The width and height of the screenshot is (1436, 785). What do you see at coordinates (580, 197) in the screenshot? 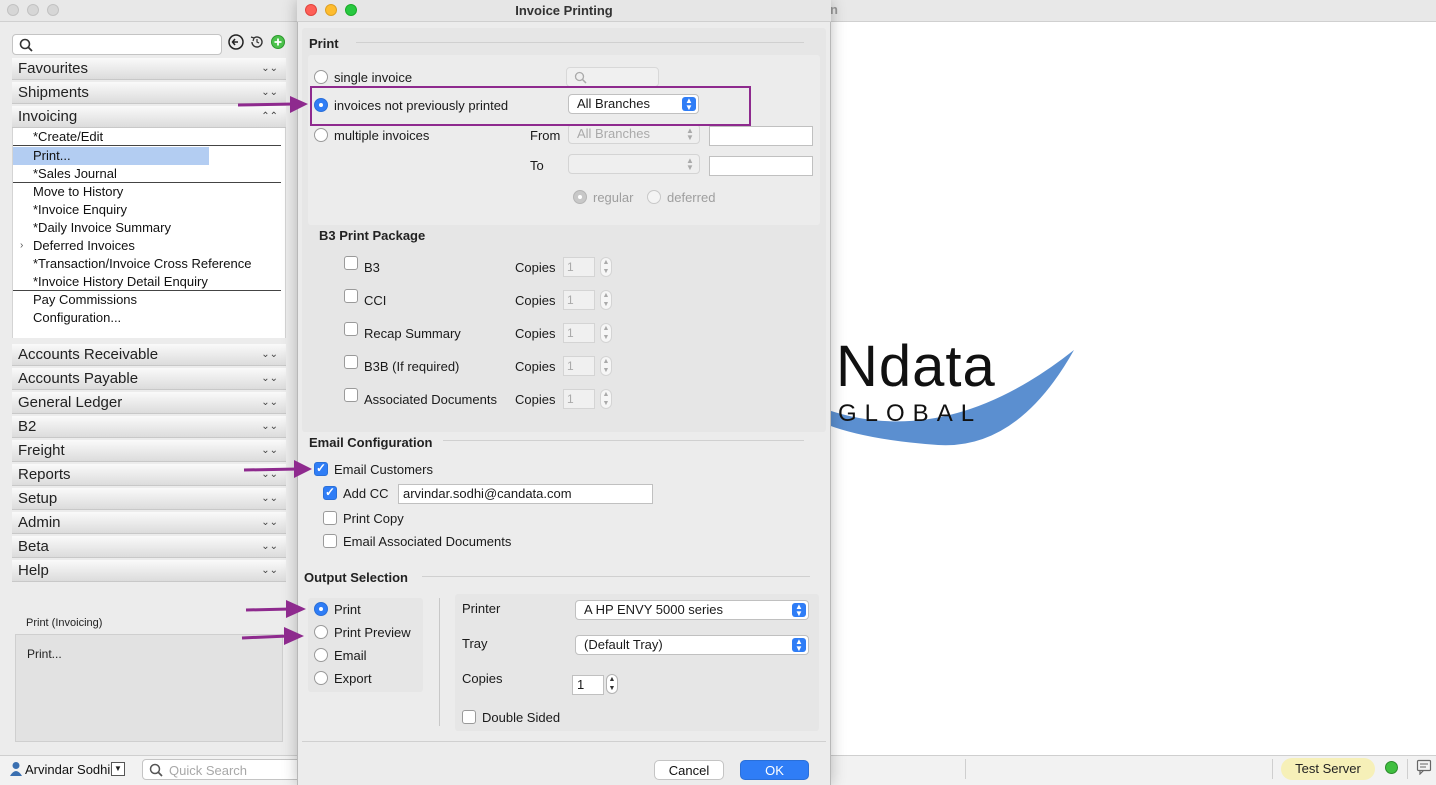
I see `regular-radio` at bounding box center [580, 197].